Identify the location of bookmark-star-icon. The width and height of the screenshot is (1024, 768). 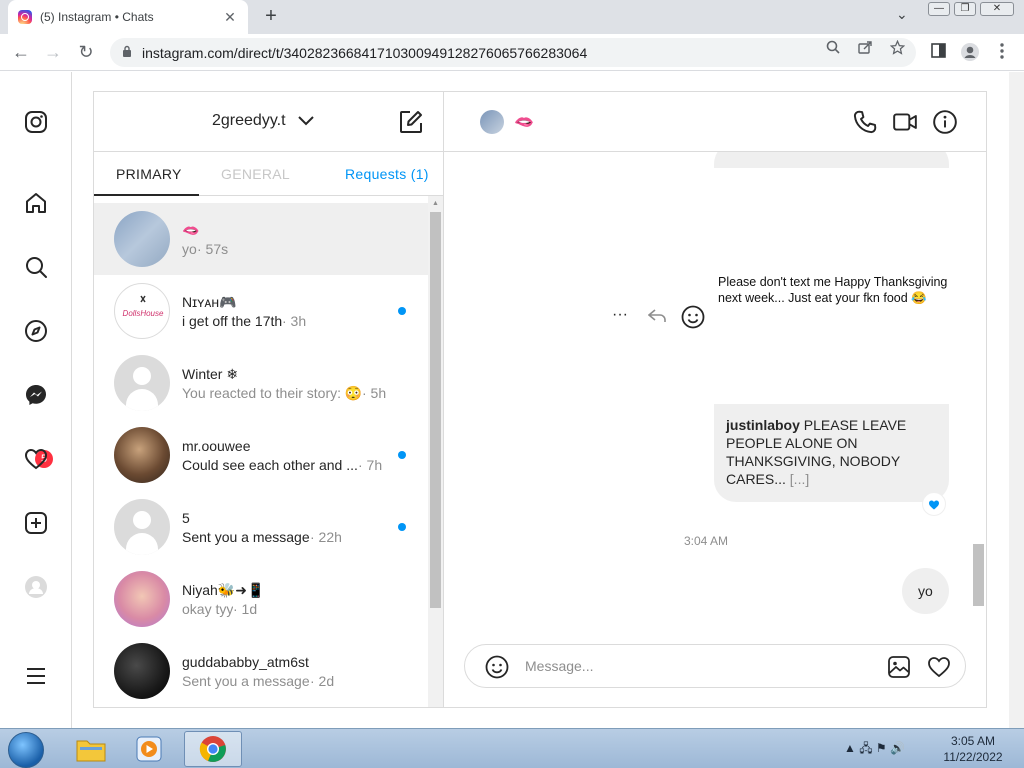
(897, 48).